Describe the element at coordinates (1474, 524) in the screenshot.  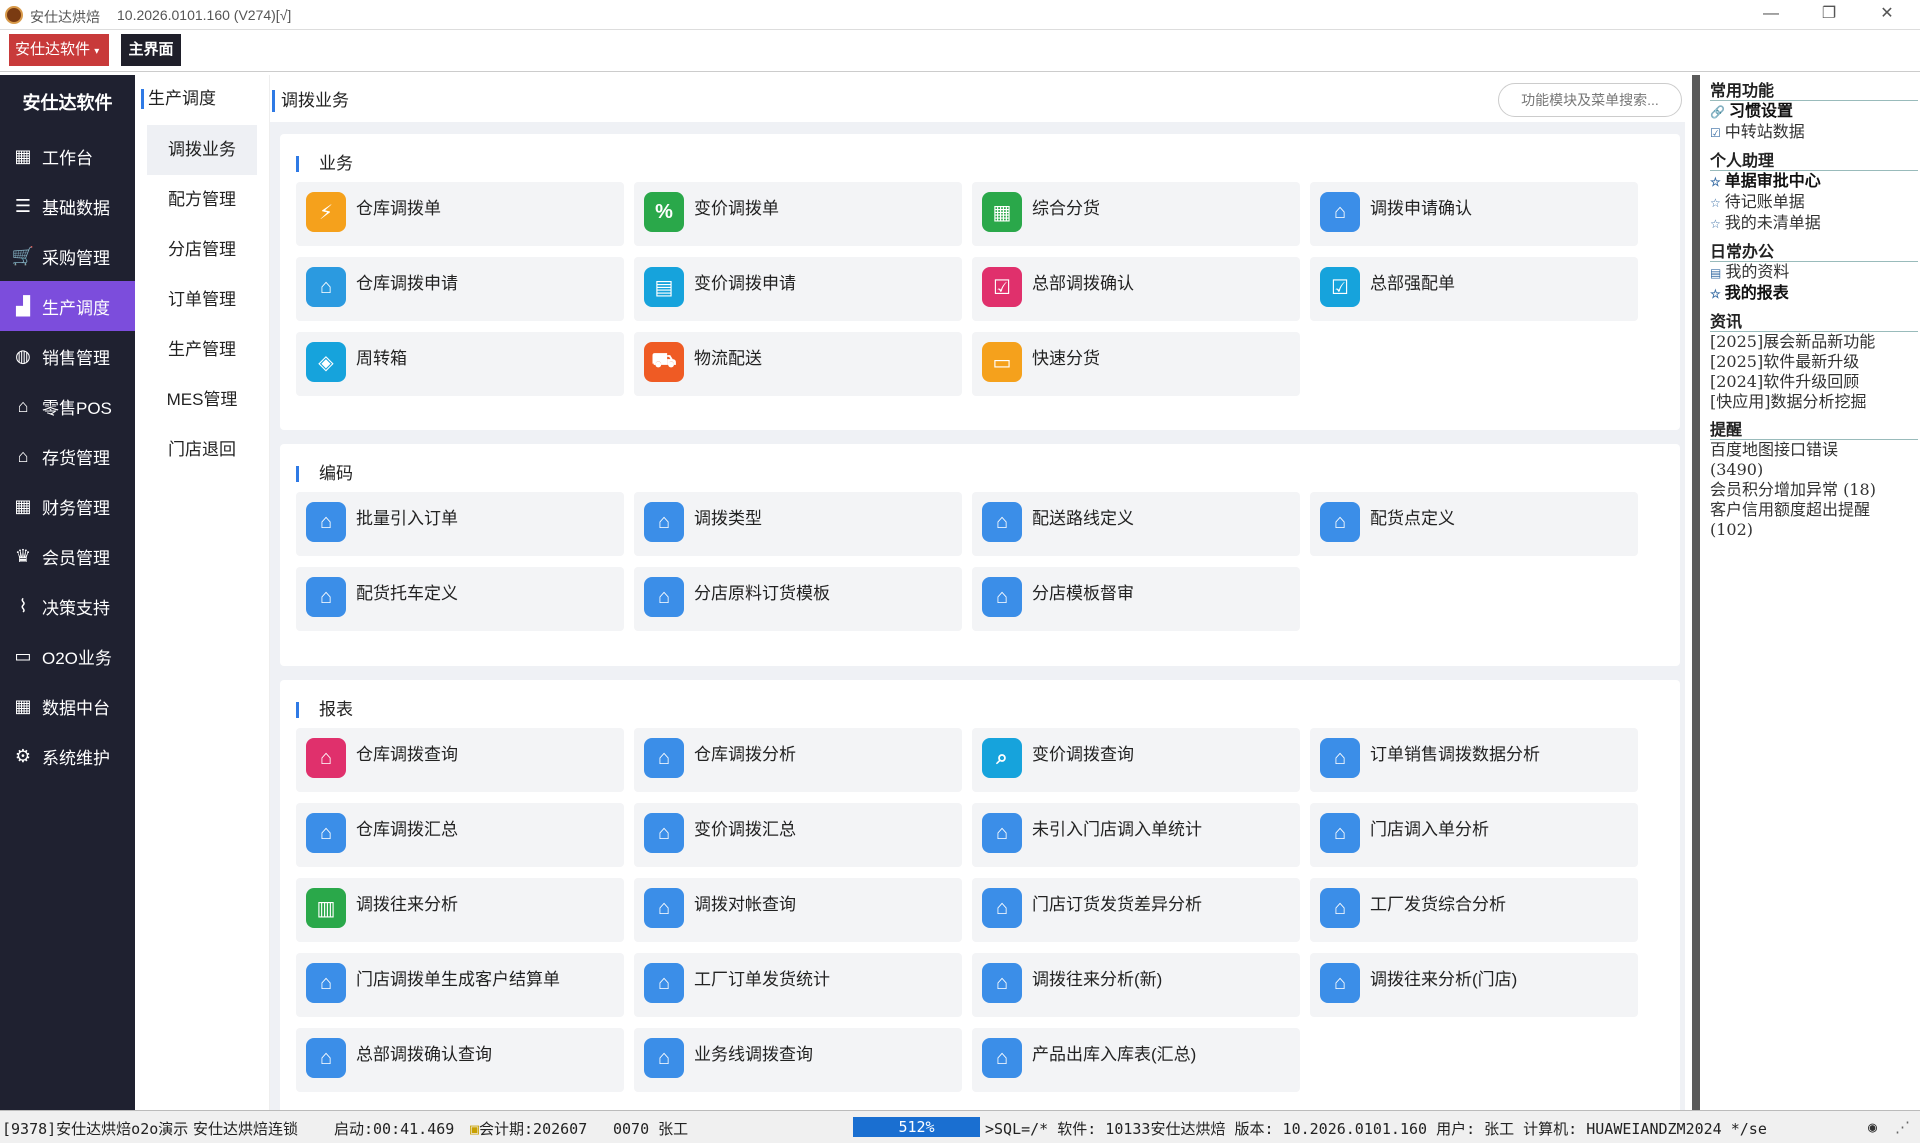
I see `function-card: ⌂ 配货点定义` at that location.